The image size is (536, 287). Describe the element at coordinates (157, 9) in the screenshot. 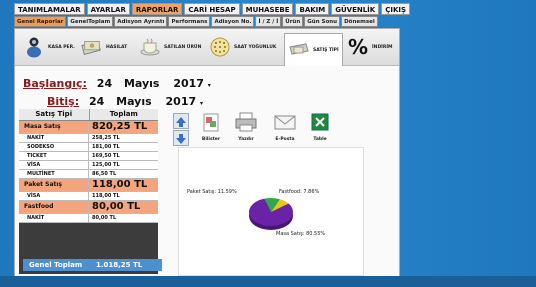

I see `menu-item-2: RAPORLAR` at that location.